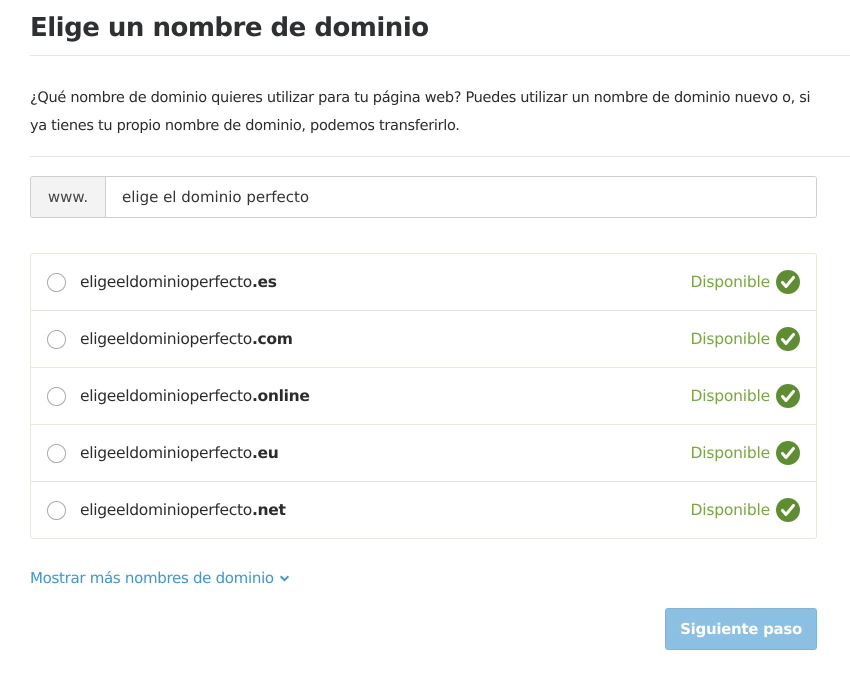 Image resolution: width=850 pixels, height=673 pixels. Describe the element at coordinates (68, 197) in the screenshot. I see `www-prefix: www.` at that location.